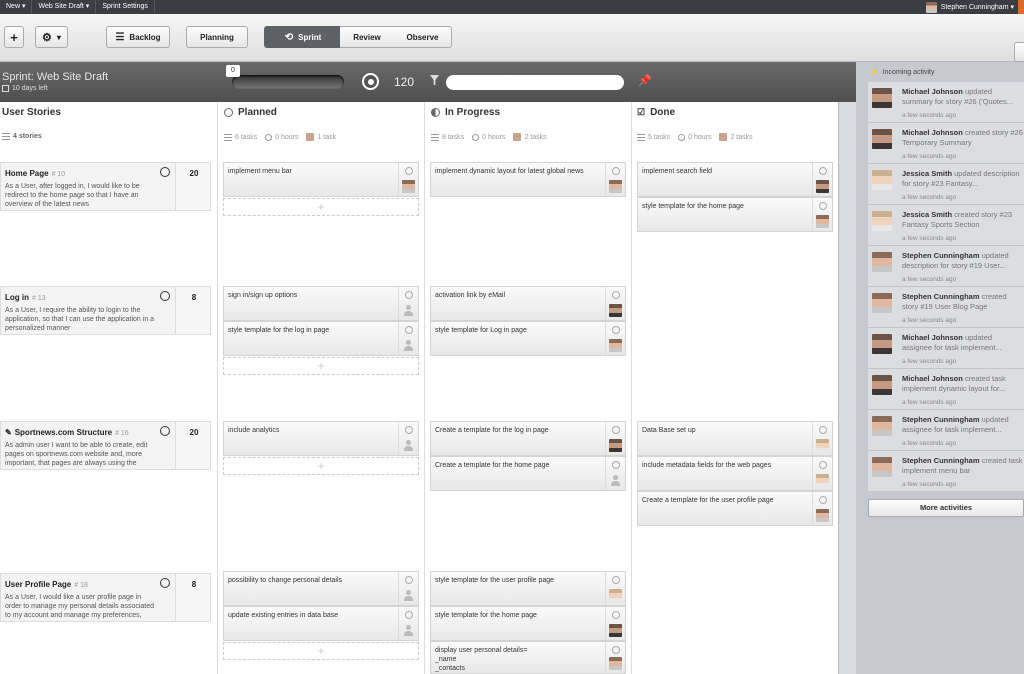  Describe the element at coordinates (1019, 52) in the screenshot. I see `search-button` at that location.